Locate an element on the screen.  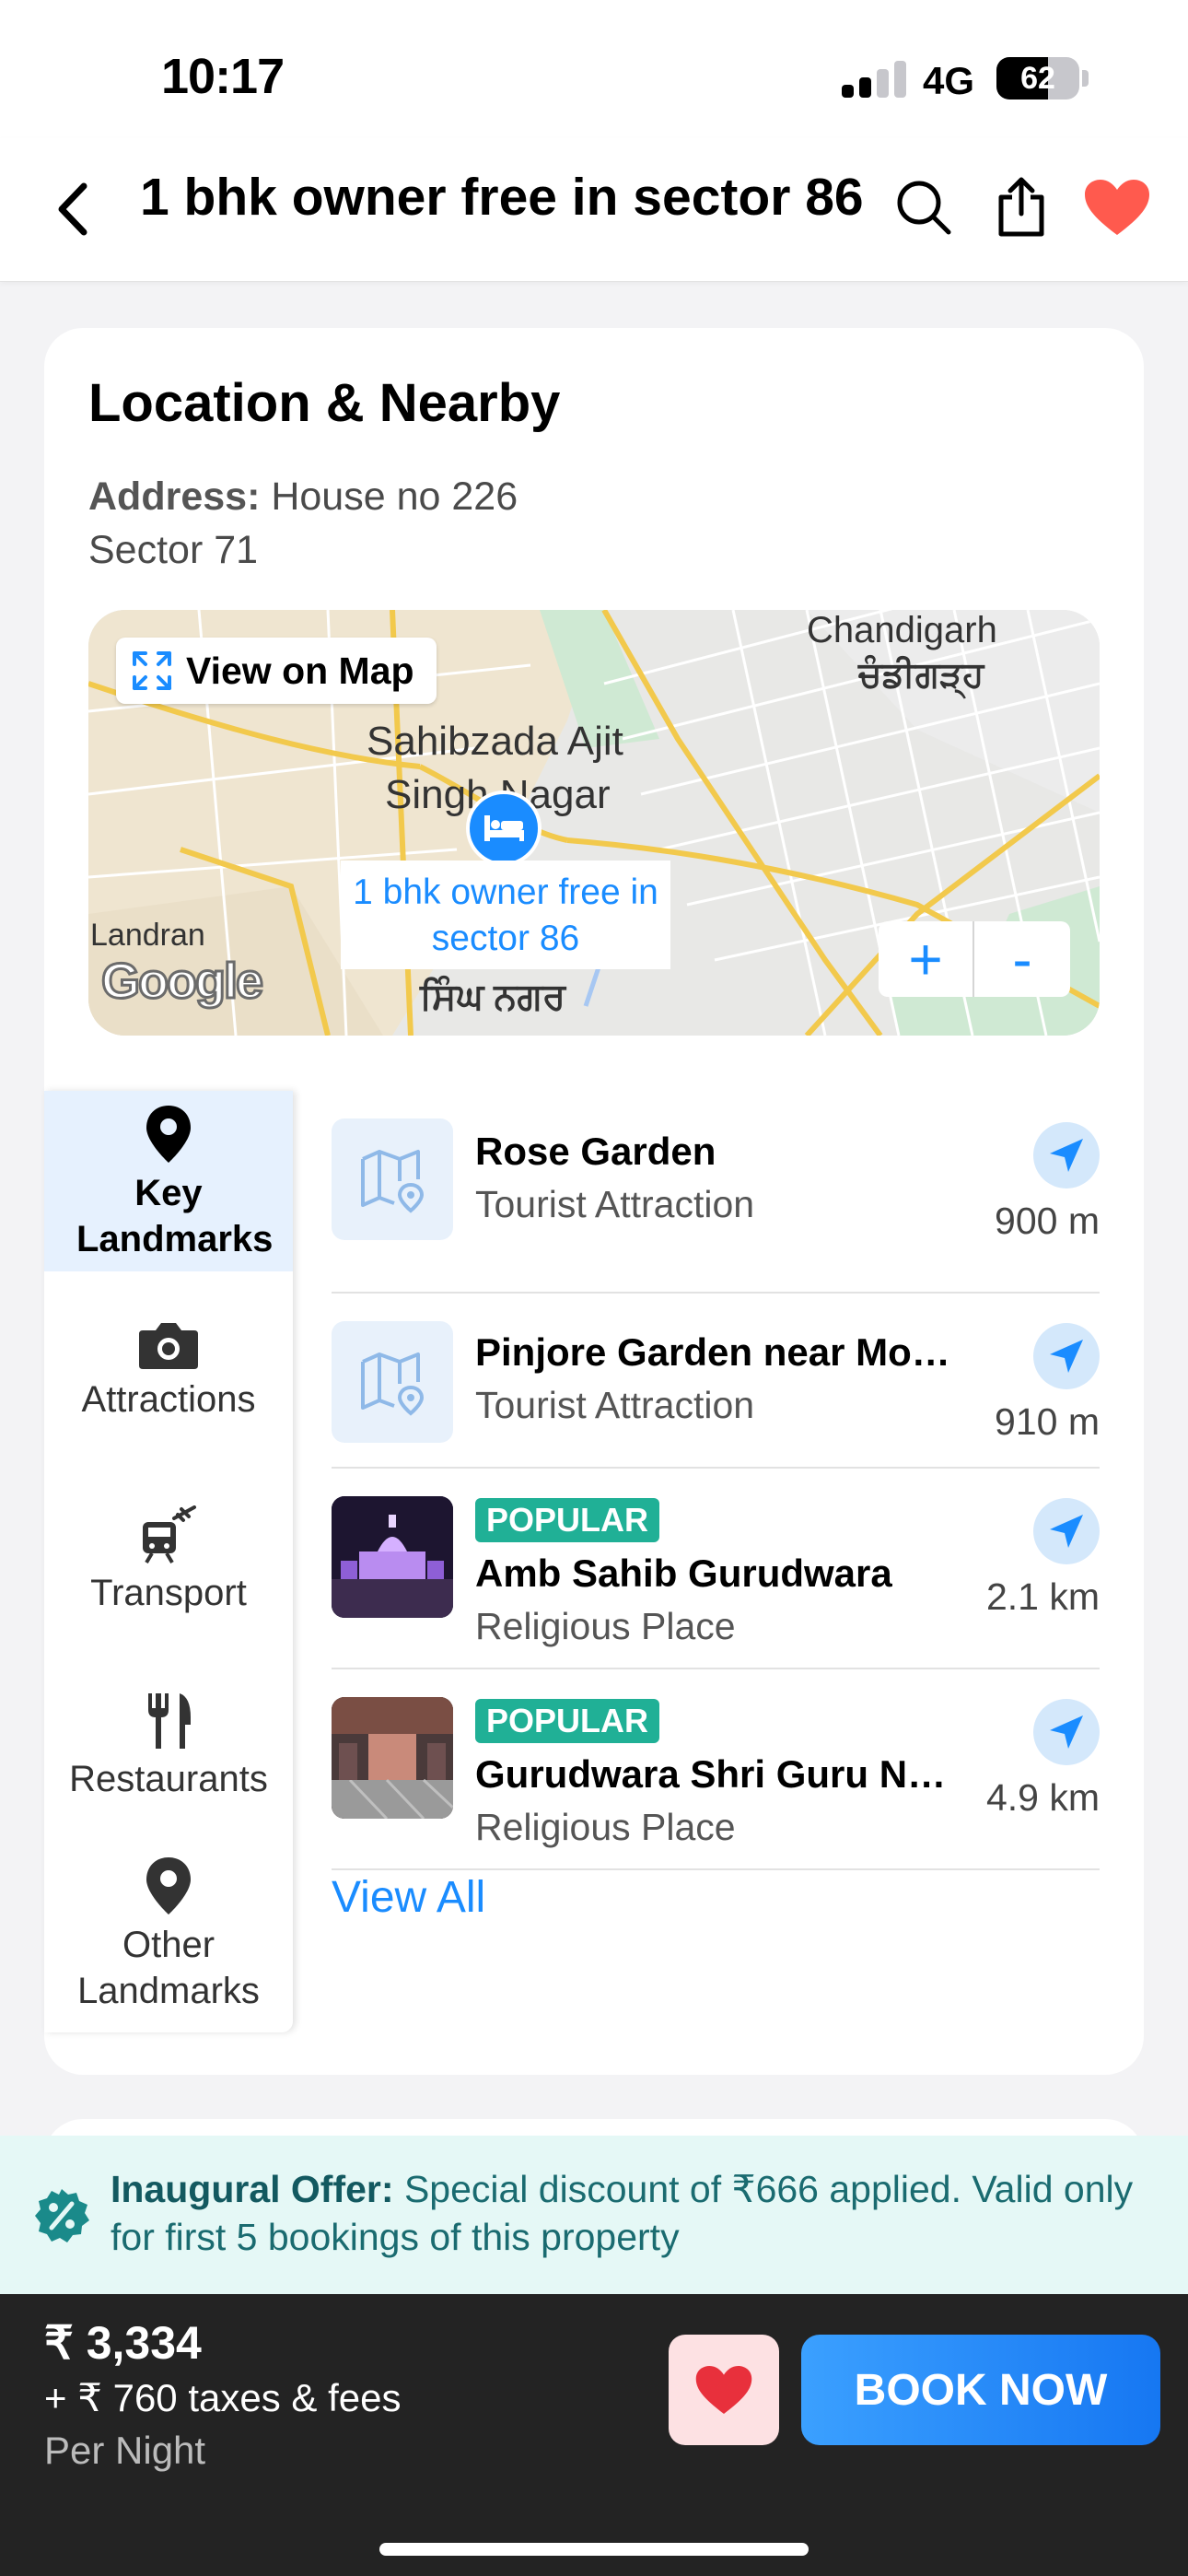
tab-transport: Transport is located at coordinates (168, 1560).